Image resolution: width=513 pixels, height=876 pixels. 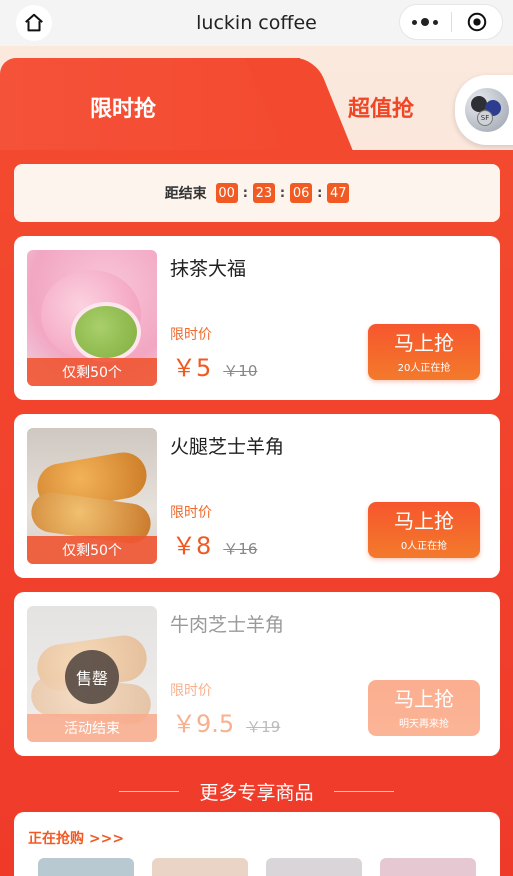 What do you see at coordinates (123, 107) in the screenshot?
I see `tab-flash-sale: 限时抢` at bounding box center [123, 107].